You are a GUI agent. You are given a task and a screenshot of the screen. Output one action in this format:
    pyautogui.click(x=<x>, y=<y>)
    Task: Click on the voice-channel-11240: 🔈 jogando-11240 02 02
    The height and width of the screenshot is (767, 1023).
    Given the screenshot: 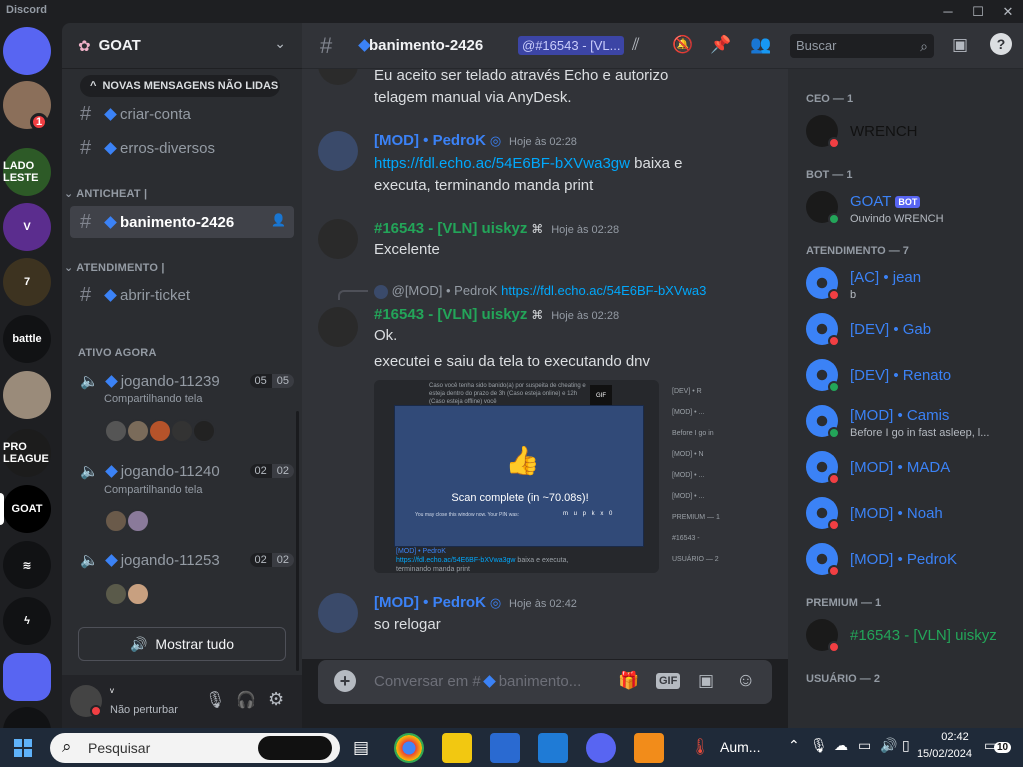 What is the action you would take?
    pyautogui.click(x=187, y=471)
    